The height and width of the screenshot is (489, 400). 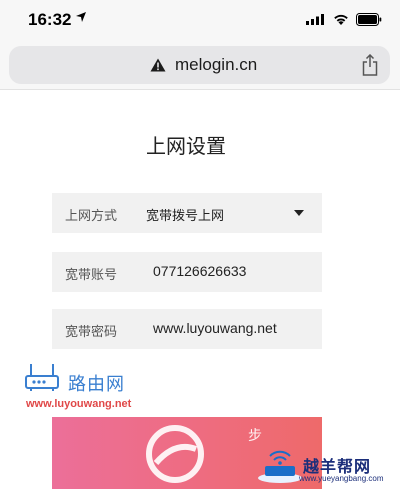 What do you see at coordinates (299, 213) in the screenshot?
I see `dropdown-caret-icon` at bounding box center [299, 213].